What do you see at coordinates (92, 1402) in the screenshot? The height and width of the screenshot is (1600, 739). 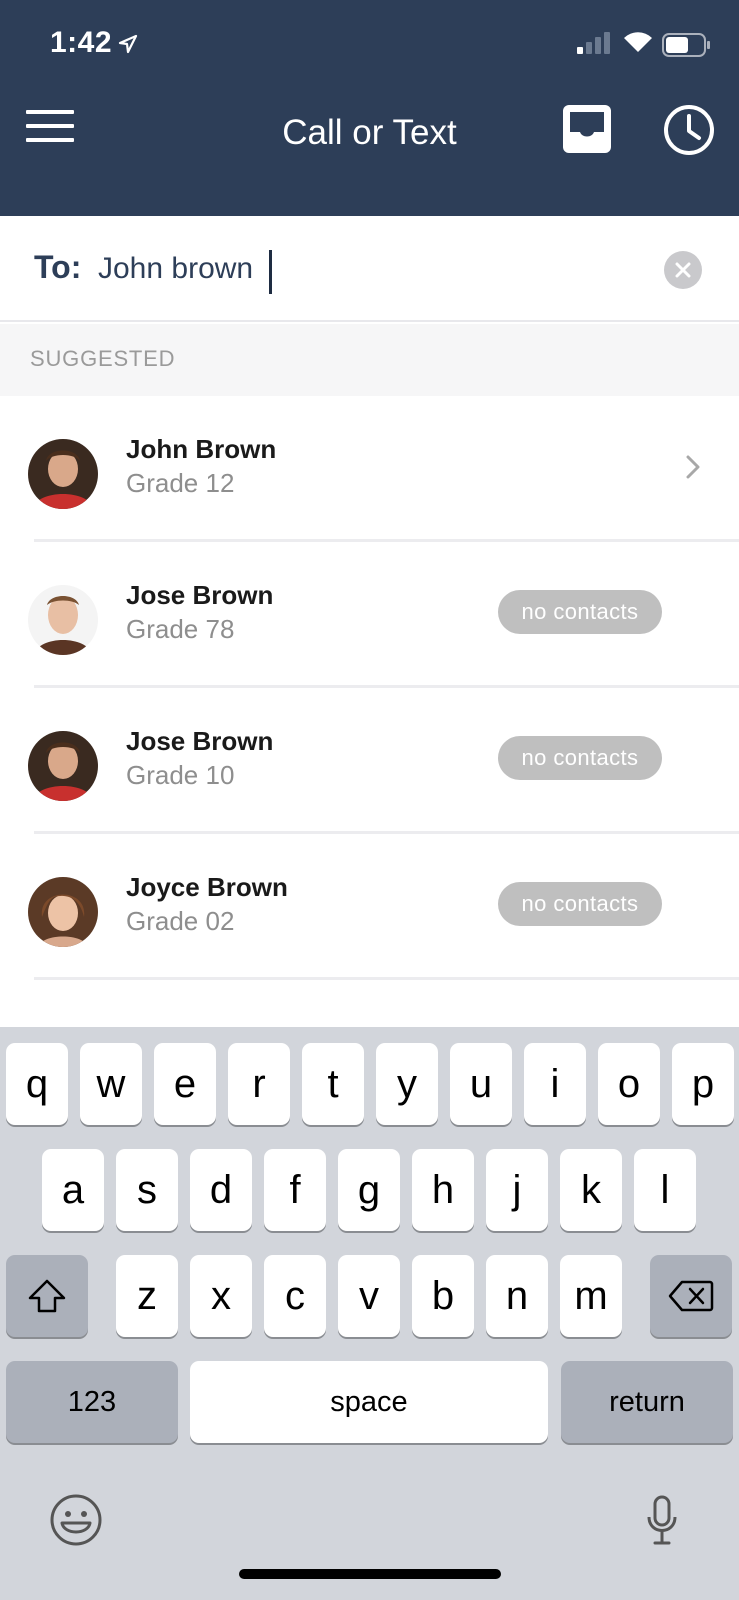 I see `numbers-key: 123` at bounding box center [92, 1402].